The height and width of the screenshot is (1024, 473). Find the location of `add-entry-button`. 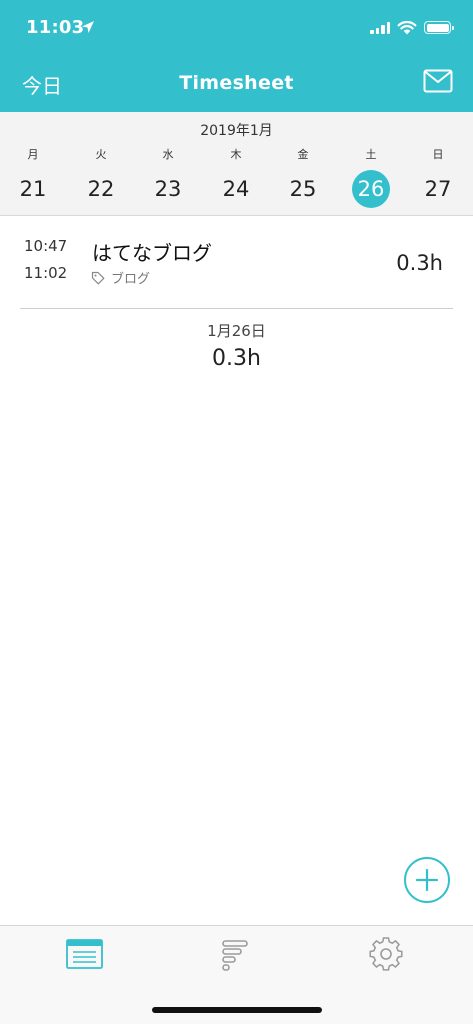

add-entry-button is located at coordinates (427, 880).